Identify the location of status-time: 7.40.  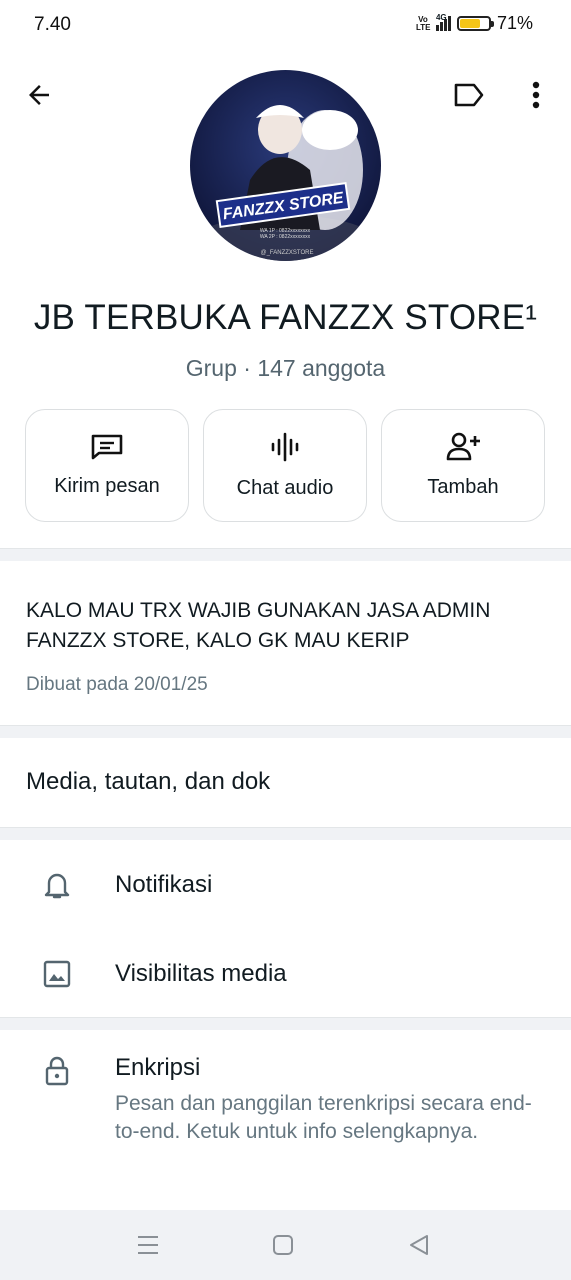
(52, 24).